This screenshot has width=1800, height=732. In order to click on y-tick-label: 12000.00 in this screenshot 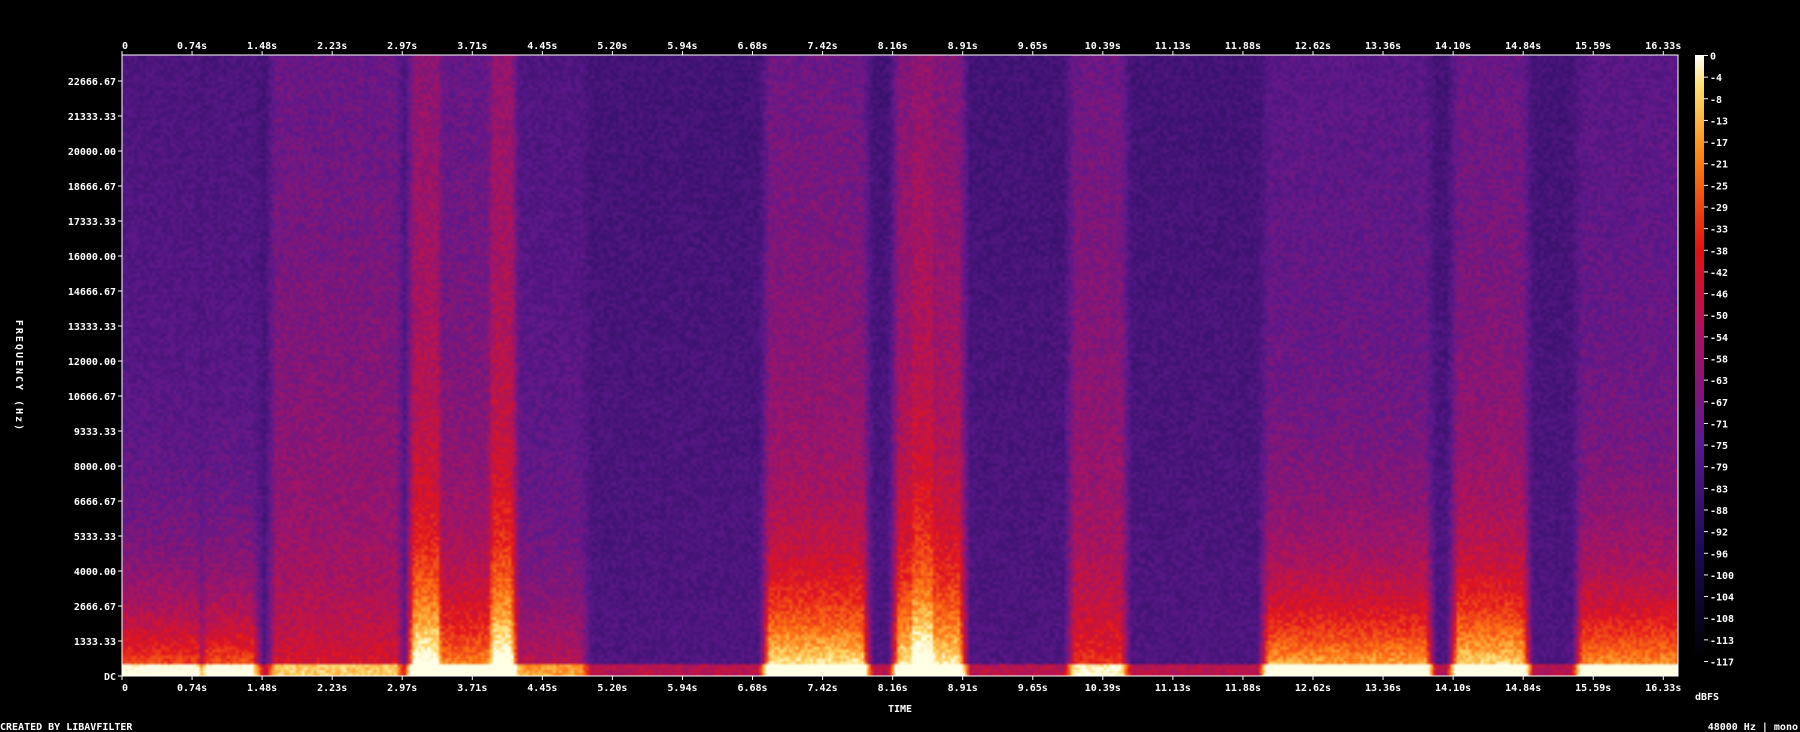, I will do `click(92, 362)`.